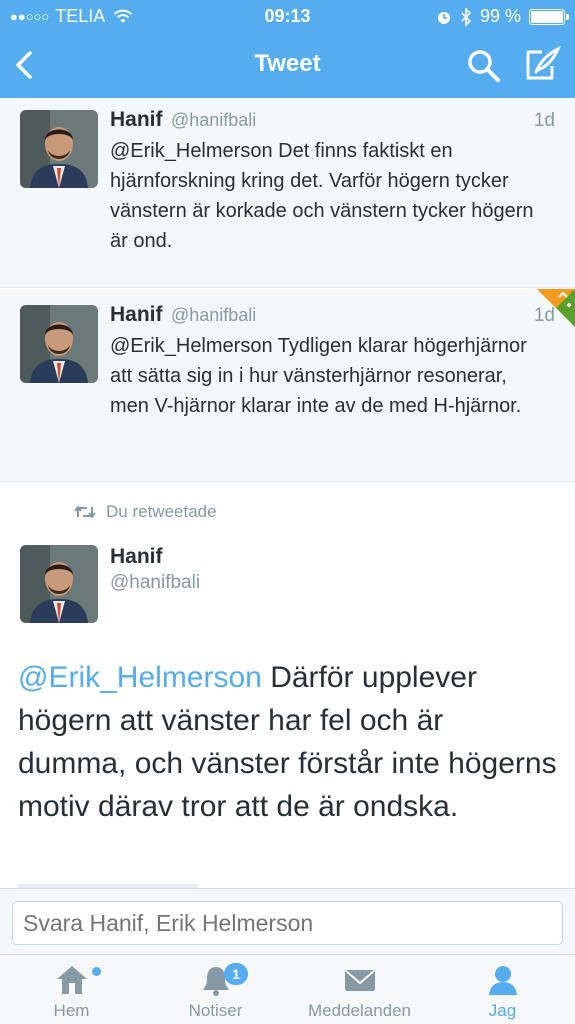 The height and width of the screenshot is (1024, 575). I want to click on tab-home: Hem, so click(71, 989).